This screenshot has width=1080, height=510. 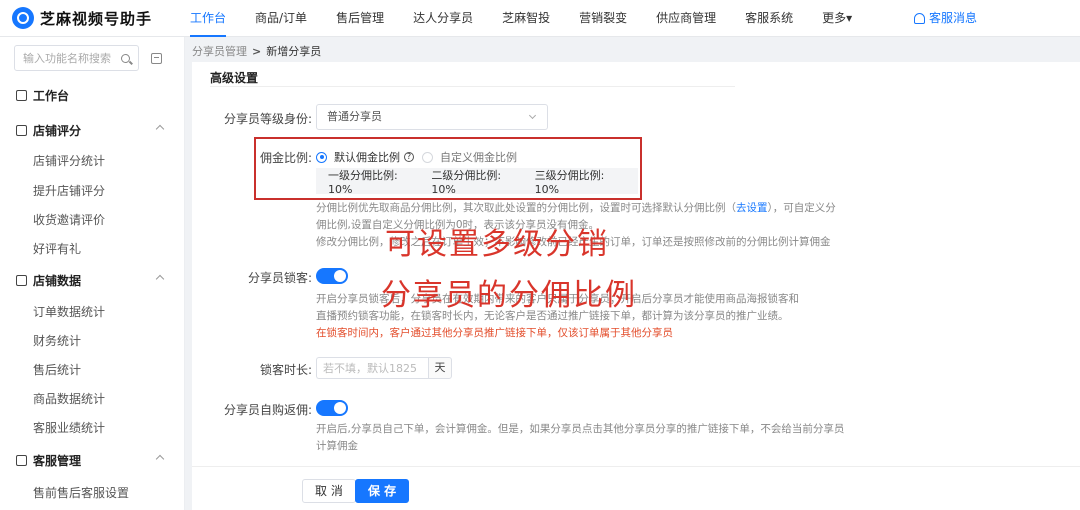 I want to click on breadcrumb: 分享员管理 > 新增分享员, so click(x=256, y=51).